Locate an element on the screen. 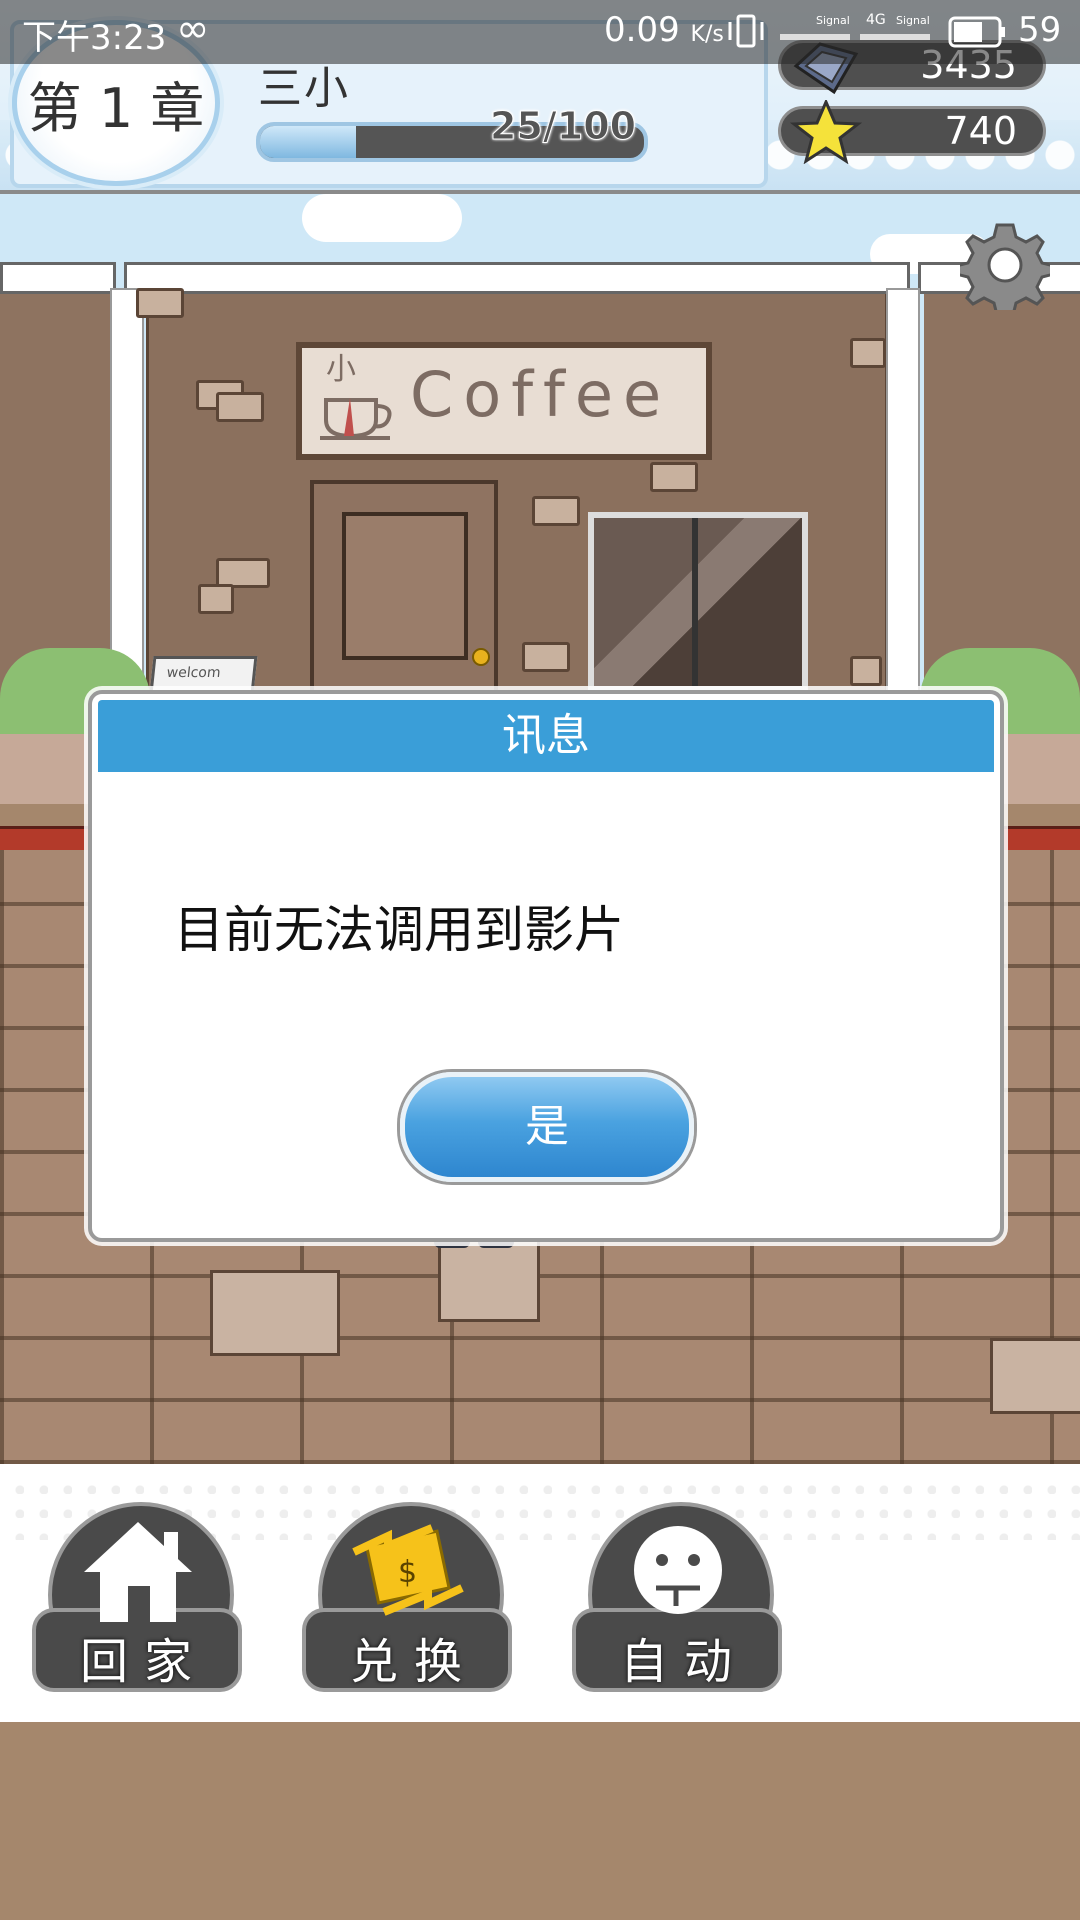 This screenshot has height=1920, width=1080. dialog-message: 目前无法调用到影片 is located at coordinates (399, 930).